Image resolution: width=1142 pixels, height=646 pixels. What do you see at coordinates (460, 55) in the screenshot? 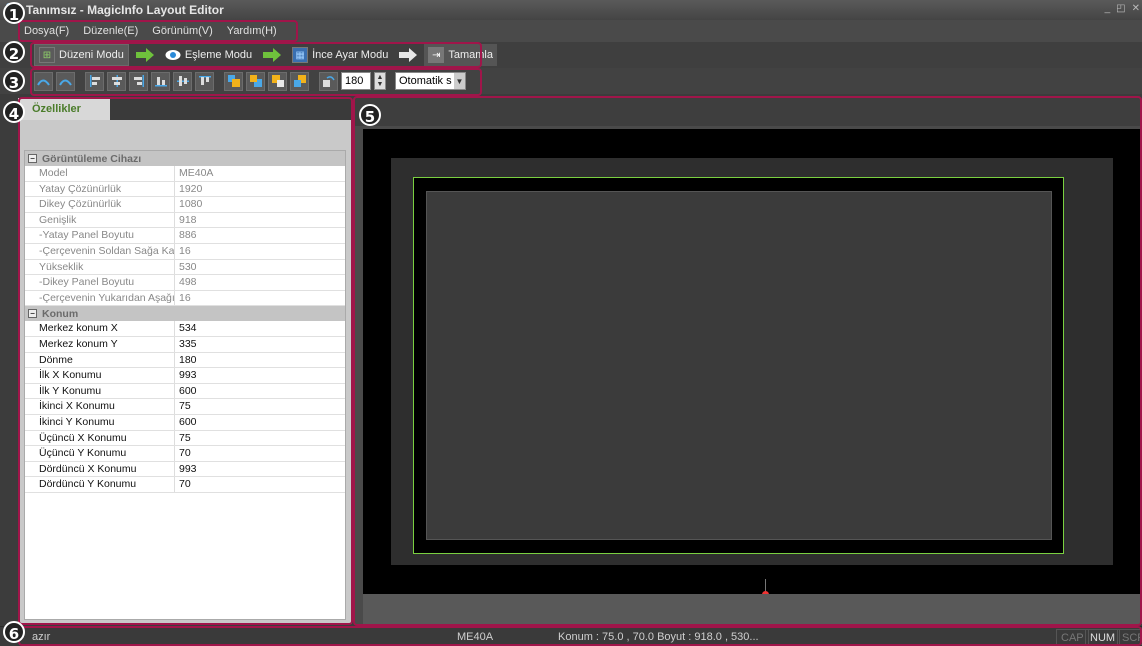
I see `finish-button: ⇥ Tamamla` at bounding box center [460, 55].